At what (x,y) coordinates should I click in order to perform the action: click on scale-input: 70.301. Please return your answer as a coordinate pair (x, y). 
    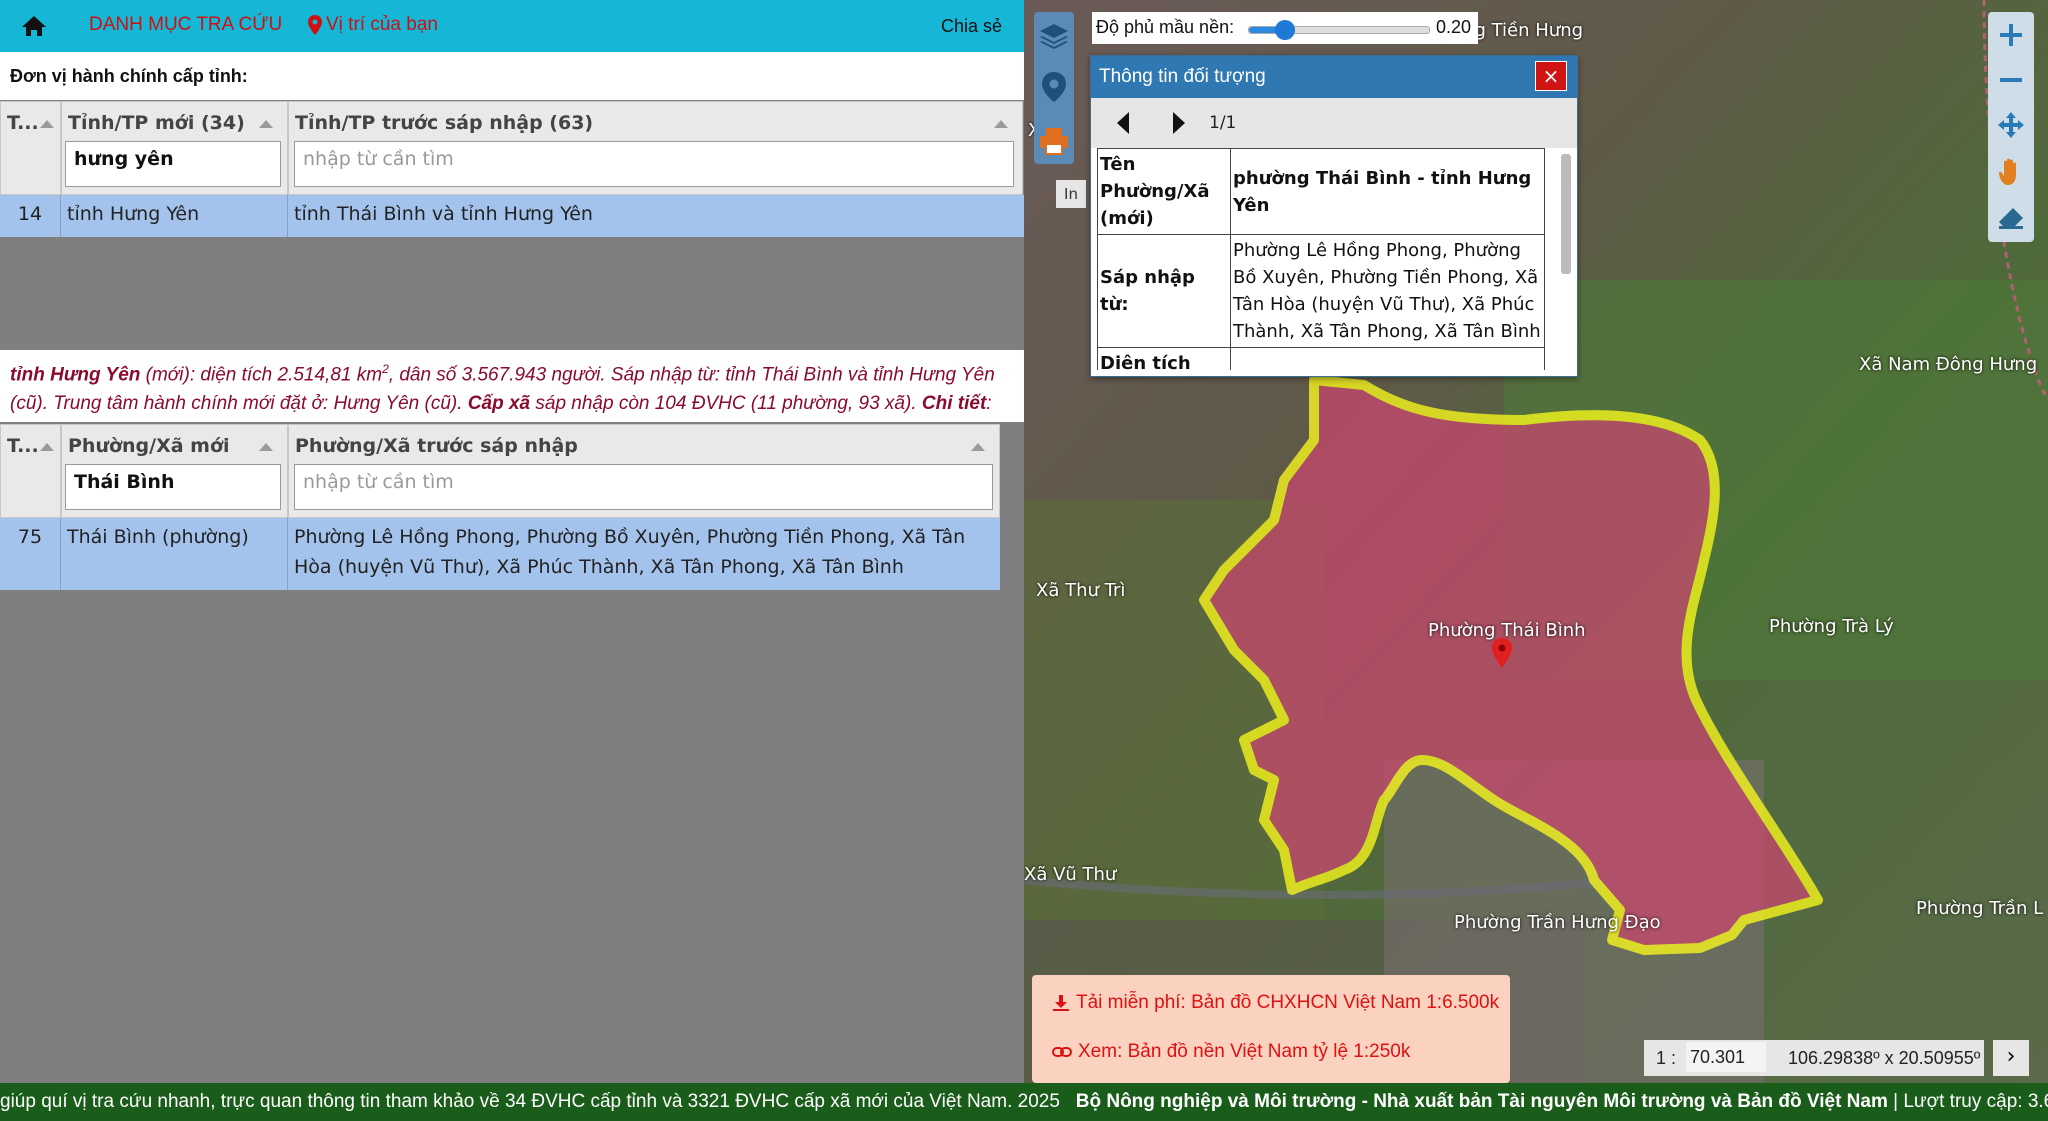
    Looking at the image, I should click on (1726, 1057).